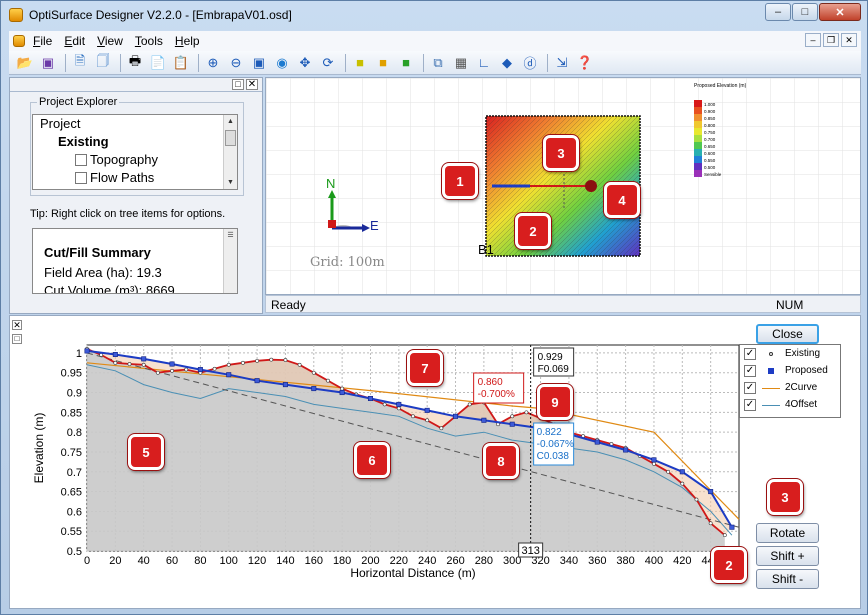 This screenshot has height=615, width=868. Describe the element at coordinates (507, 63) in the screenshot. I see `surface-icon: ◆` at that location.